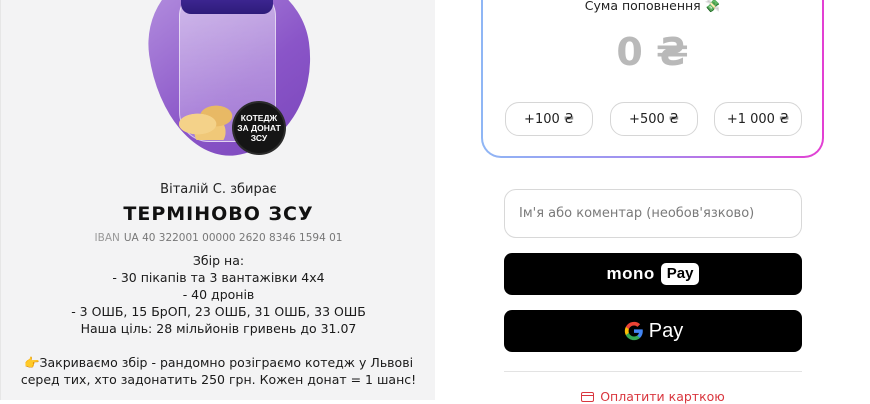 Image resolution: width=870 pixels, height=404 pixels. What do you see at coordinates (107, 238) in the screenshot?
I see `iban-label: IBAN` at bounding box center [107, 238].